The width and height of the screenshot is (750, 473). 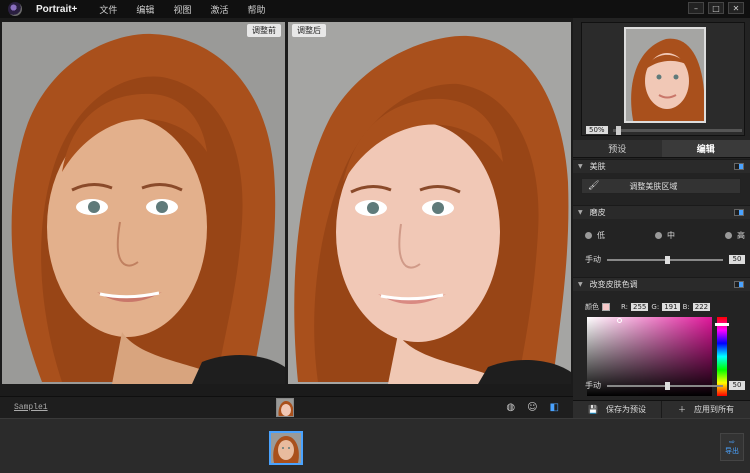 I want to click on filmstrip-portrait-image, so click(x=286, y=448).